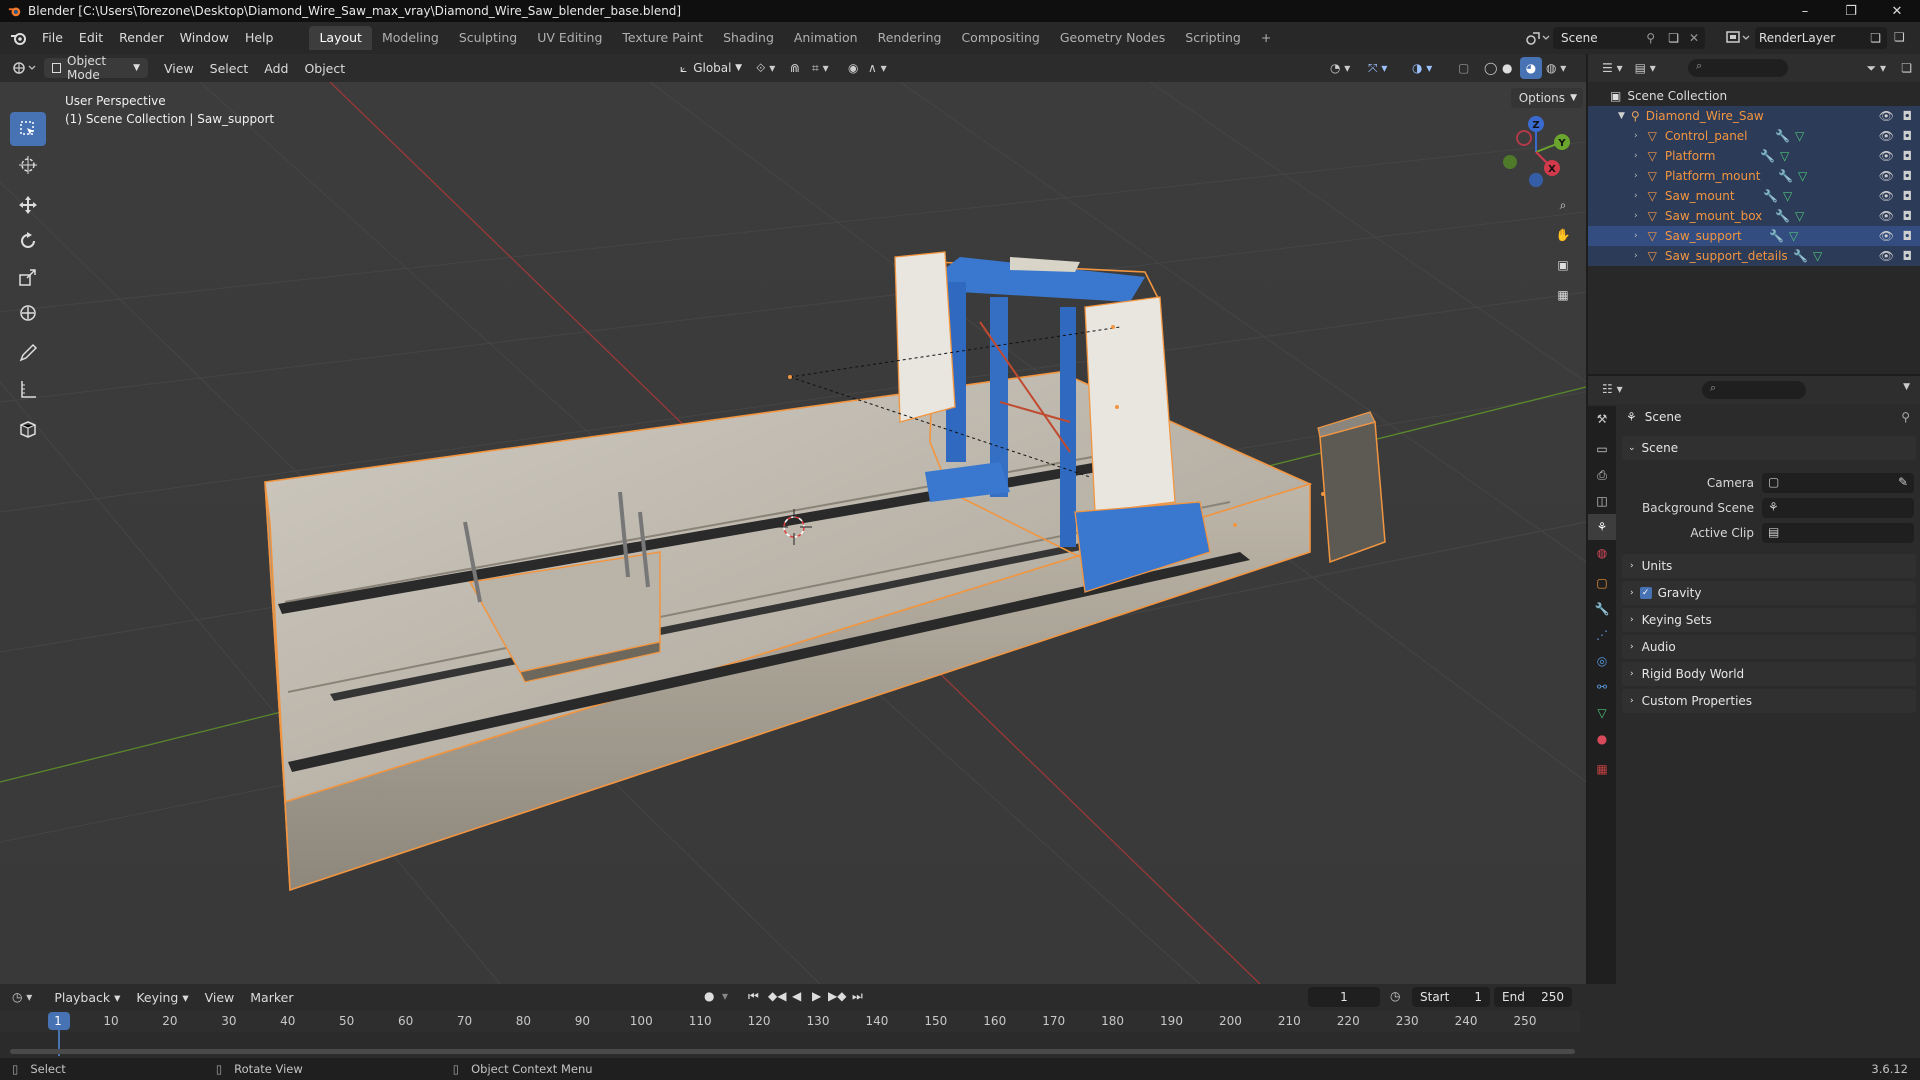 The image size is (1920, 1080). What do you see at coordinates (1563, 295) in the screenshot?
I see `ortho-toggle-button: ▦` at bounding box center [1563, 295].